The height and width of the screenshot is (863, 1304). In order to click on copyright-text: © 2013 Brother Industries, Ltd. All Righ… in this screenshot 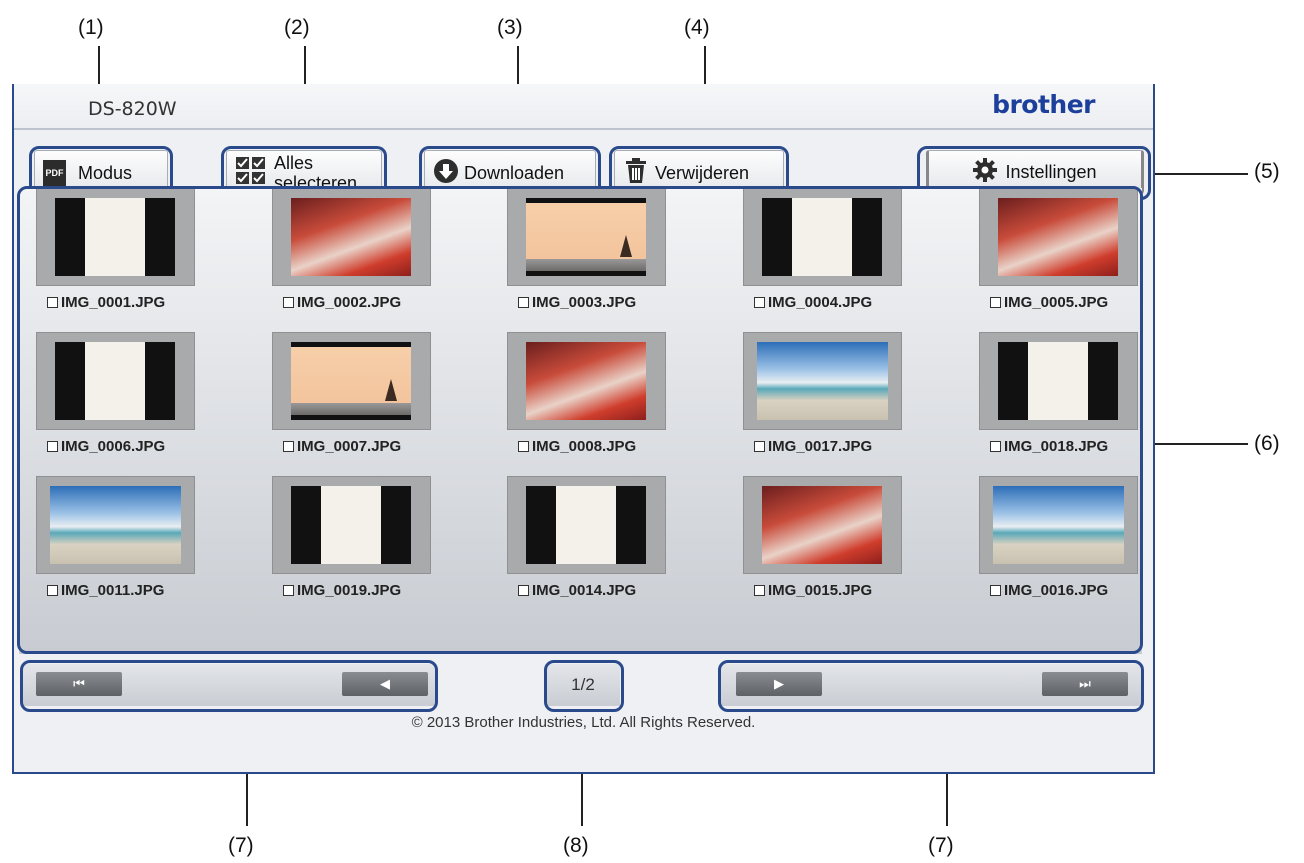, I will do `click(583, 722)`.